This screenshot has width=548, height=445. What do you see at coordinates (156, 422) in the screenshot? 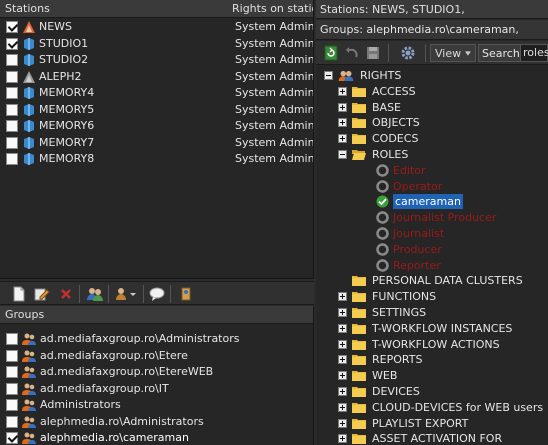
I see `group-row: alephmedia.ro\Administrators` at bounding box center [156, 422].